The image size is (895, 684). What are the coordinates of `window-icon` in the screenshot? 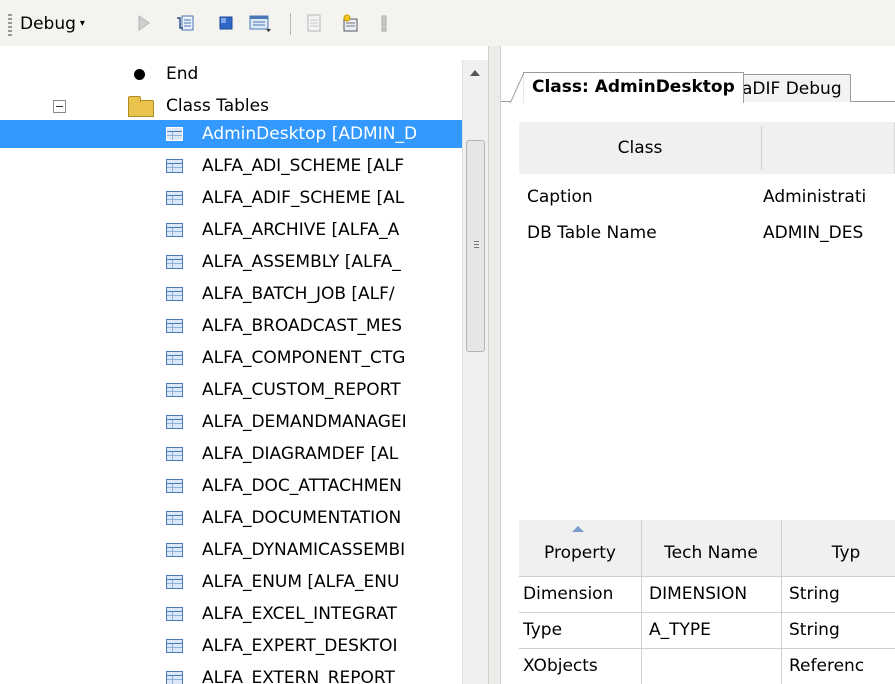 It's located at (260, 23).